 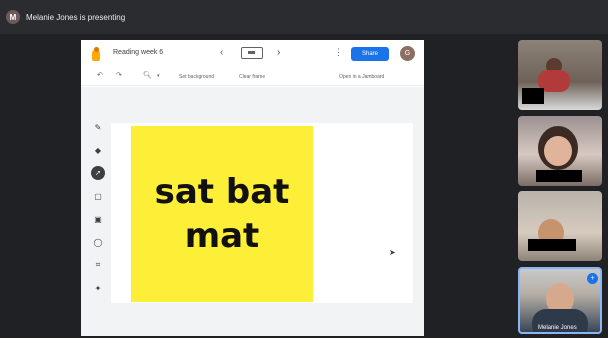 I want to click on select-tool-icon: ➚, so click(x=98, y=173).